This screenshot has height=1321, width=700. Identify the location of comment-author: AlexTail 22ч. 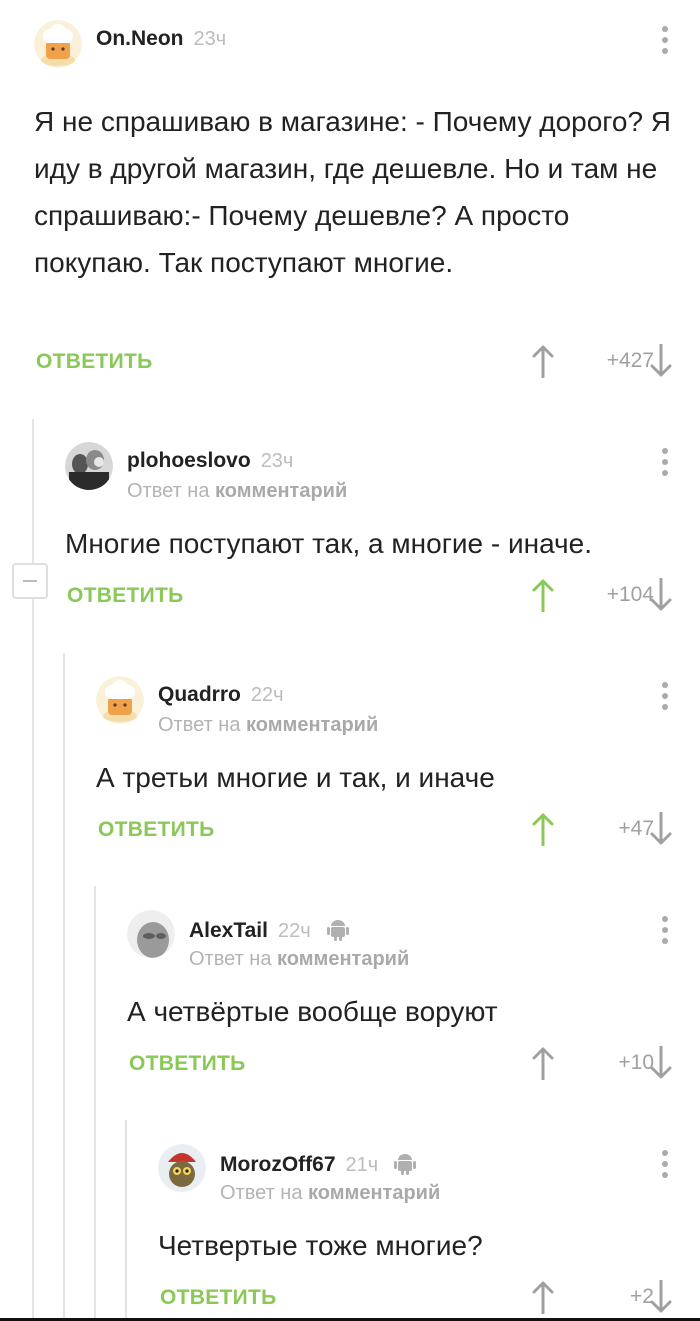
(269, 930).